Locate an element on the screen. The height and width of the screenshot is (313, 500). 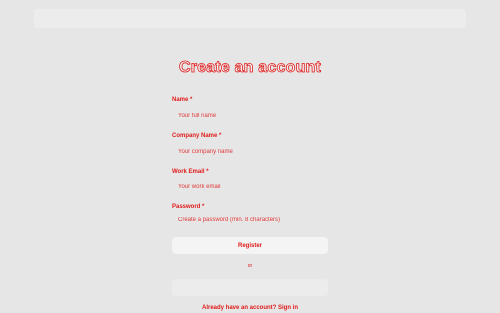
top-bar is located at coordinates (250, 18).